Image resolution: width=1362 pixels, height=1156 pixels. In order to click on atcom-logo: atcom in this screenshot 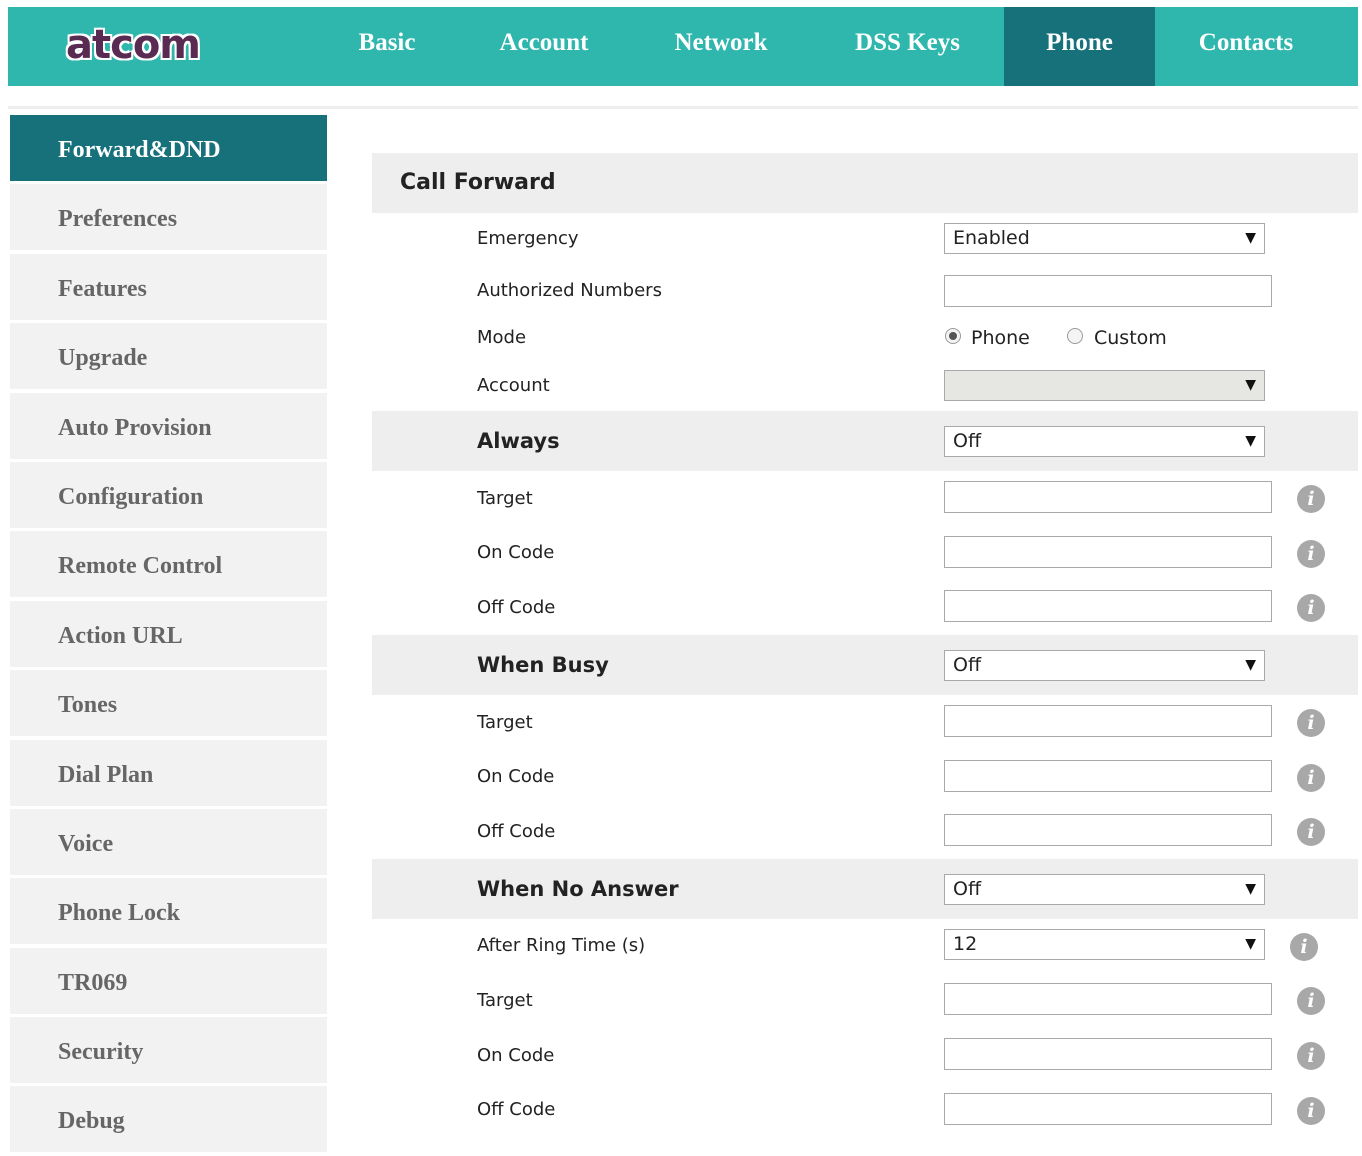, I will do `click(133, 45)`.